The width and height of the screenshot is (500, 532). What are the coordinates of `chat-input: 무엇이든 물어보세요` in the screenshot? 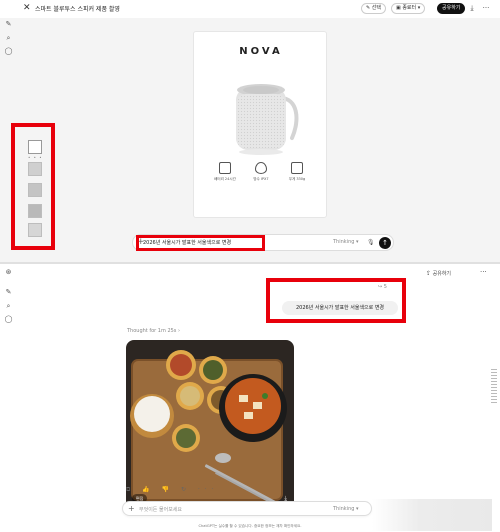 It's located at (160, 509).